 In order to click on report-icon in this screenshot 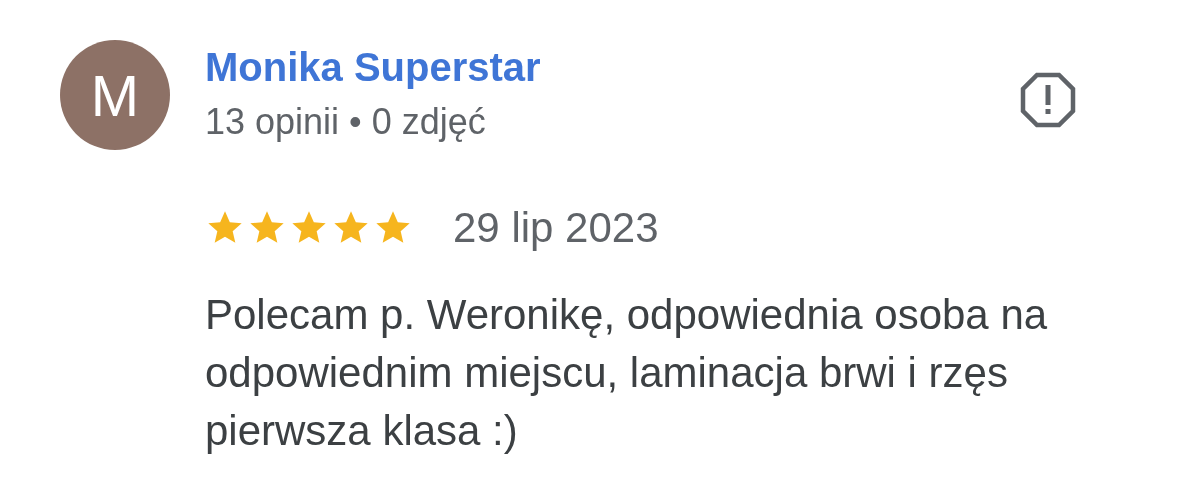, I will do `click(1048, 100)`.